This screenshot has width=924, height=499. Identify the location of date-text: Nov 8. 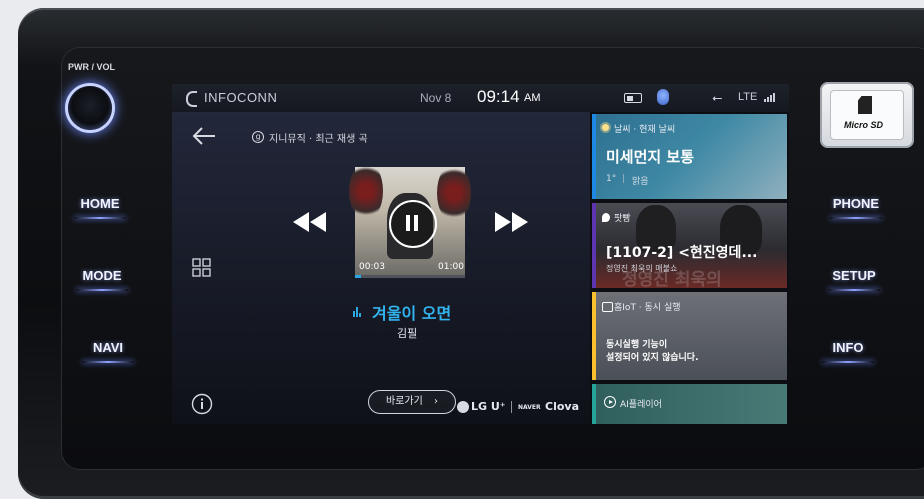
(436, 98).